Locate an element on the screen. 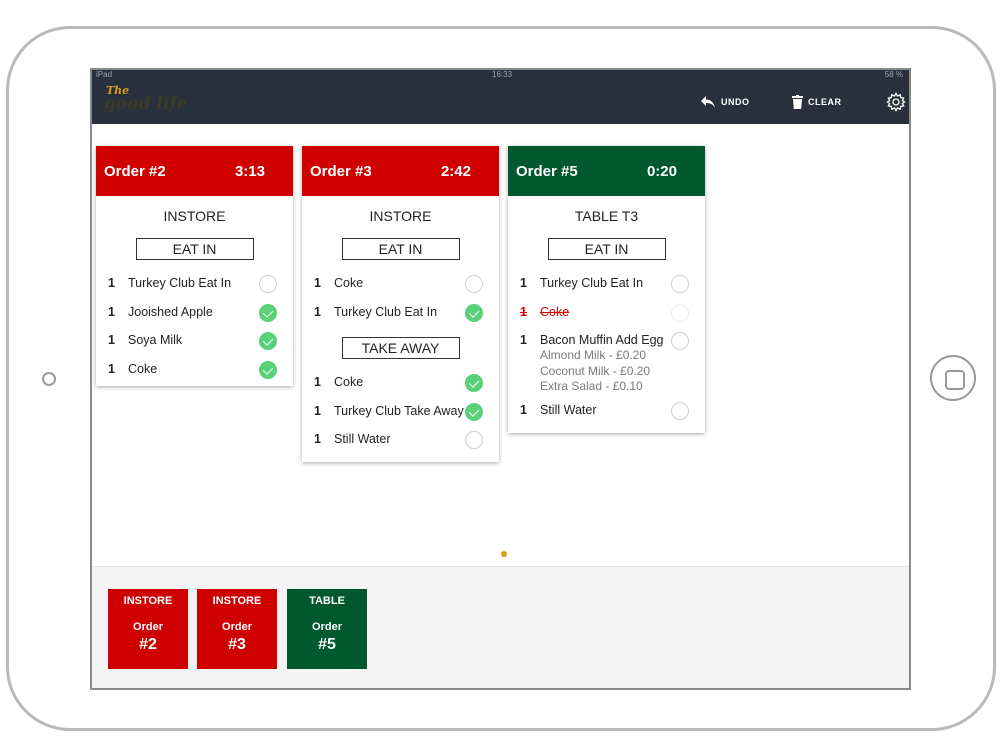 The width and height of the screenshot is (1000, 750). order-line: 1 Turkey Club Take Away is located at coordinates (400, 412).